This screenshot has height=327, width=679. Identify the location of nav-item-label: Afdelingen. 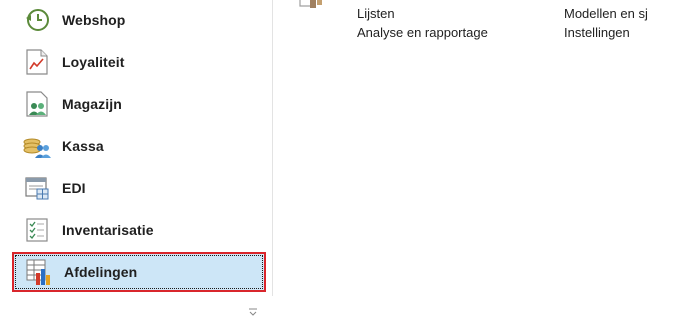
(101, 272).